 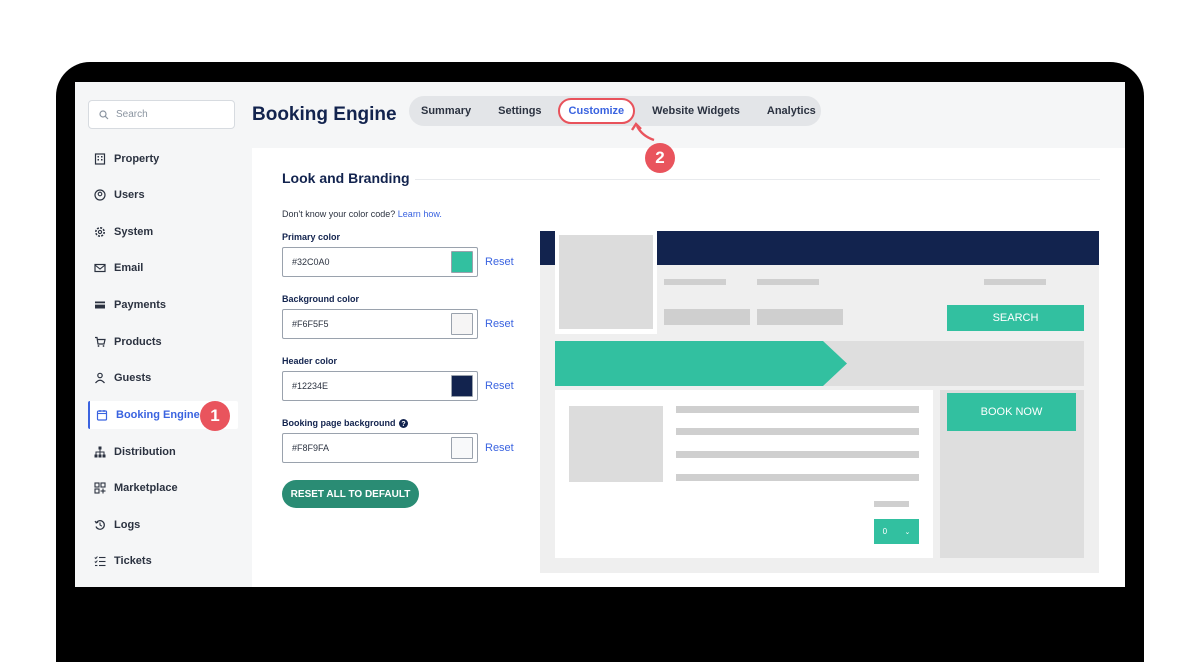 What do you see at coordinates (100, 305) in the screenshot?
I see `card-icon` at bounding box center [100, 305].